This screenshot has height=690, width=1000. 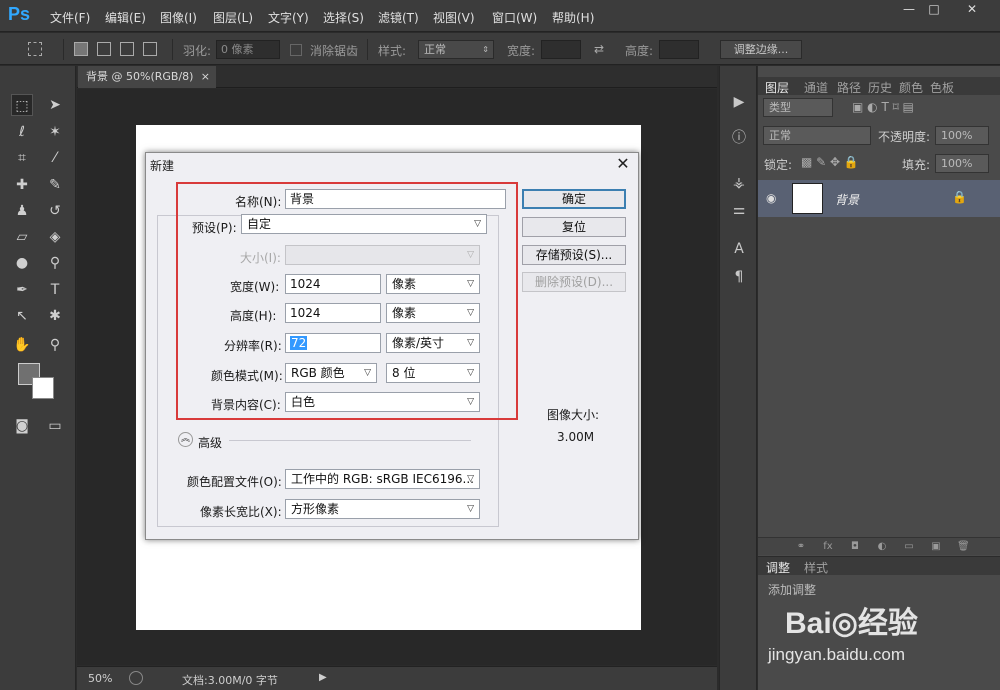 I want to click on menu-view: 视图(V), so click(x=454, y=17).